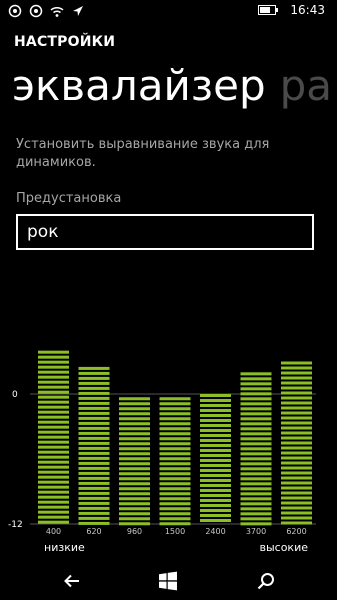 This screenshot has height=600, width=337. What do you see at coordinates (69, 198) in the screenshot?
I see `preset-label: Предустановка` at bounding box center [69, 198].